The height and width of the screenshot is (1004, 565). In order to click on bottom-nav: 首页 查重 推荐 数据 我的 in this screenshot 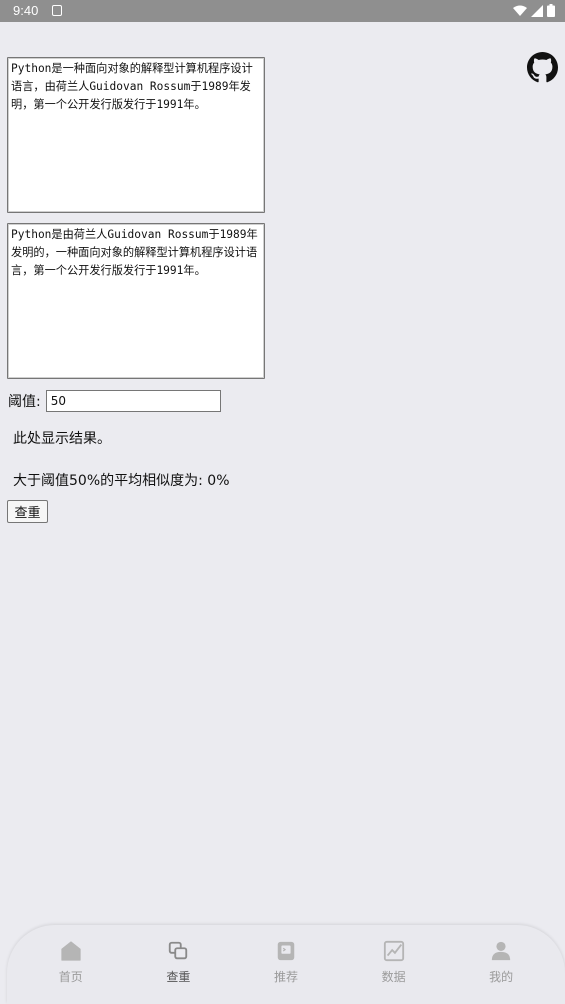, I will do `click(286, 964)`.